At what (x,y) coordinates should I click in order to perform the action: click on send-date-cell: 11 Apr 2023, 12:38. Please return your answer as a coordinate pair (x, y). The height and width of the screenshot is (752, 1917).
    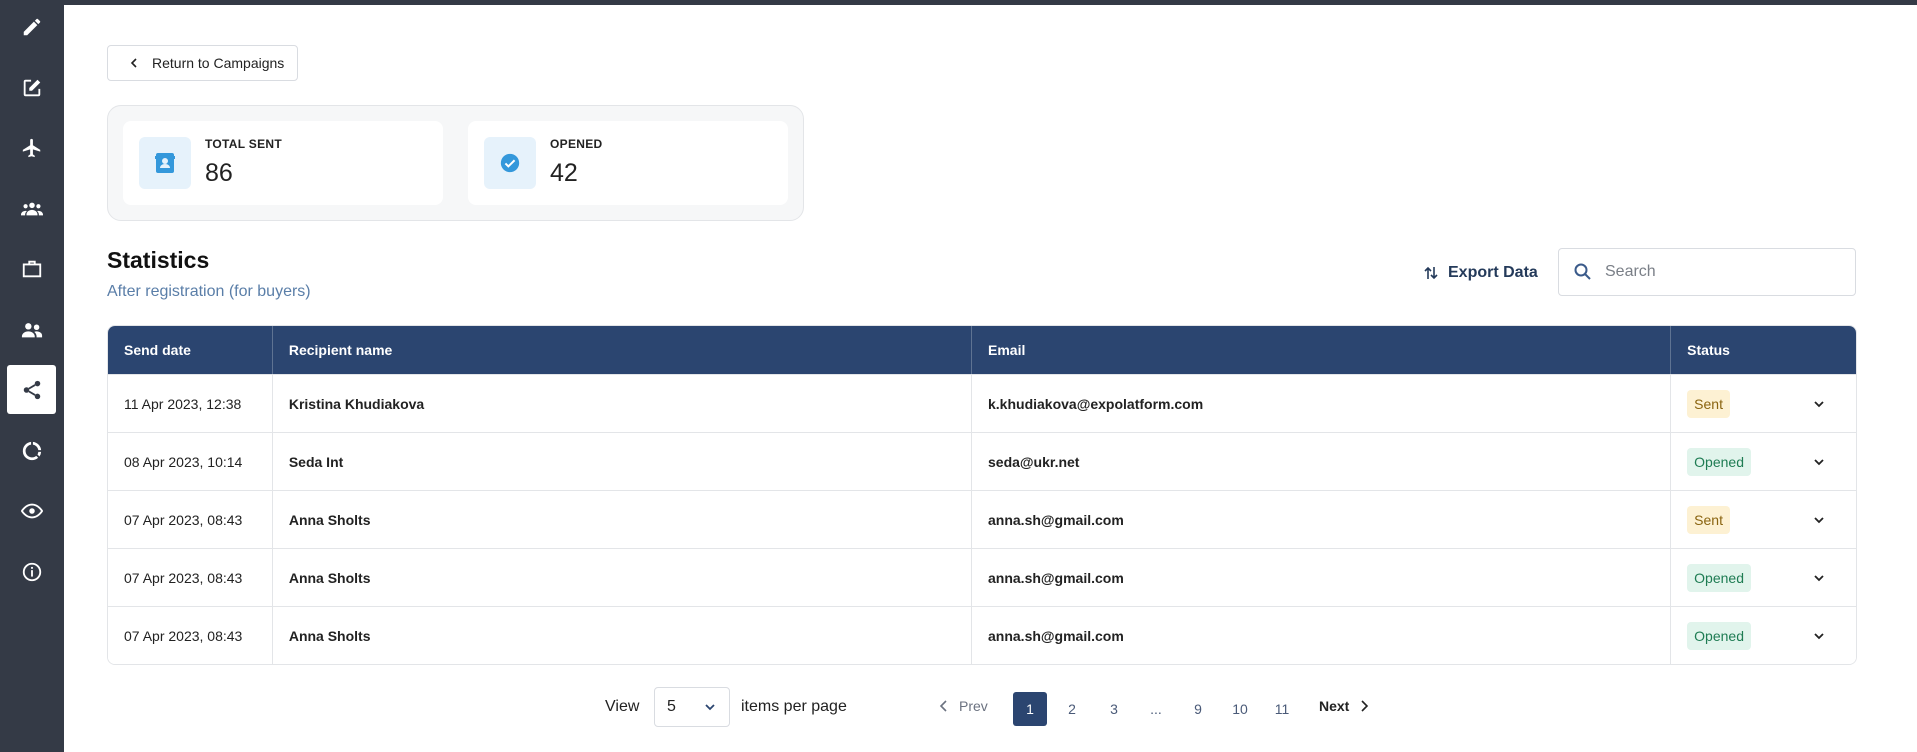
    Looking at the image, I should click on (190, 403).